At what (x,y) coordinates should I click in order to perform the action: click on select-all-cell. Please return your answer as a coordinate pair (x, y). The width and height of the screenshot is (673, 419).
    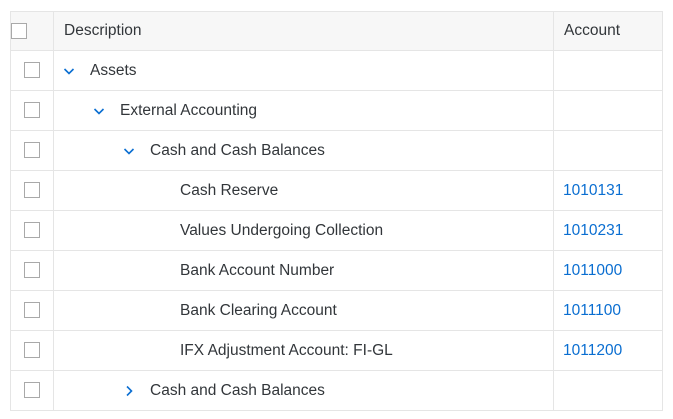
    Looking at the image, I should click on (32, 31).